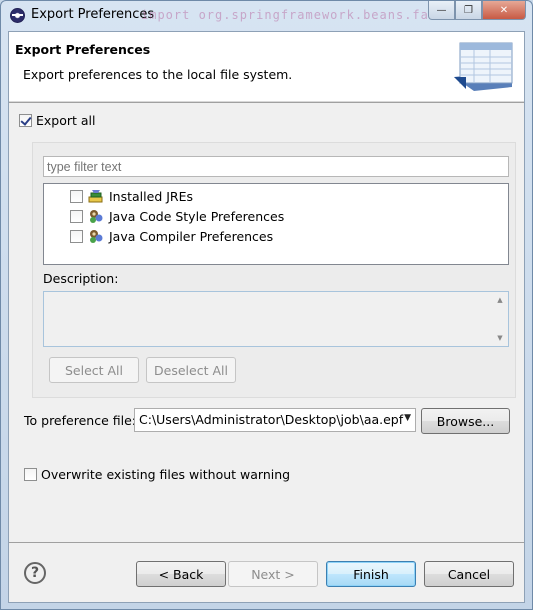  I want to click on filter-input, so click(276, 166).